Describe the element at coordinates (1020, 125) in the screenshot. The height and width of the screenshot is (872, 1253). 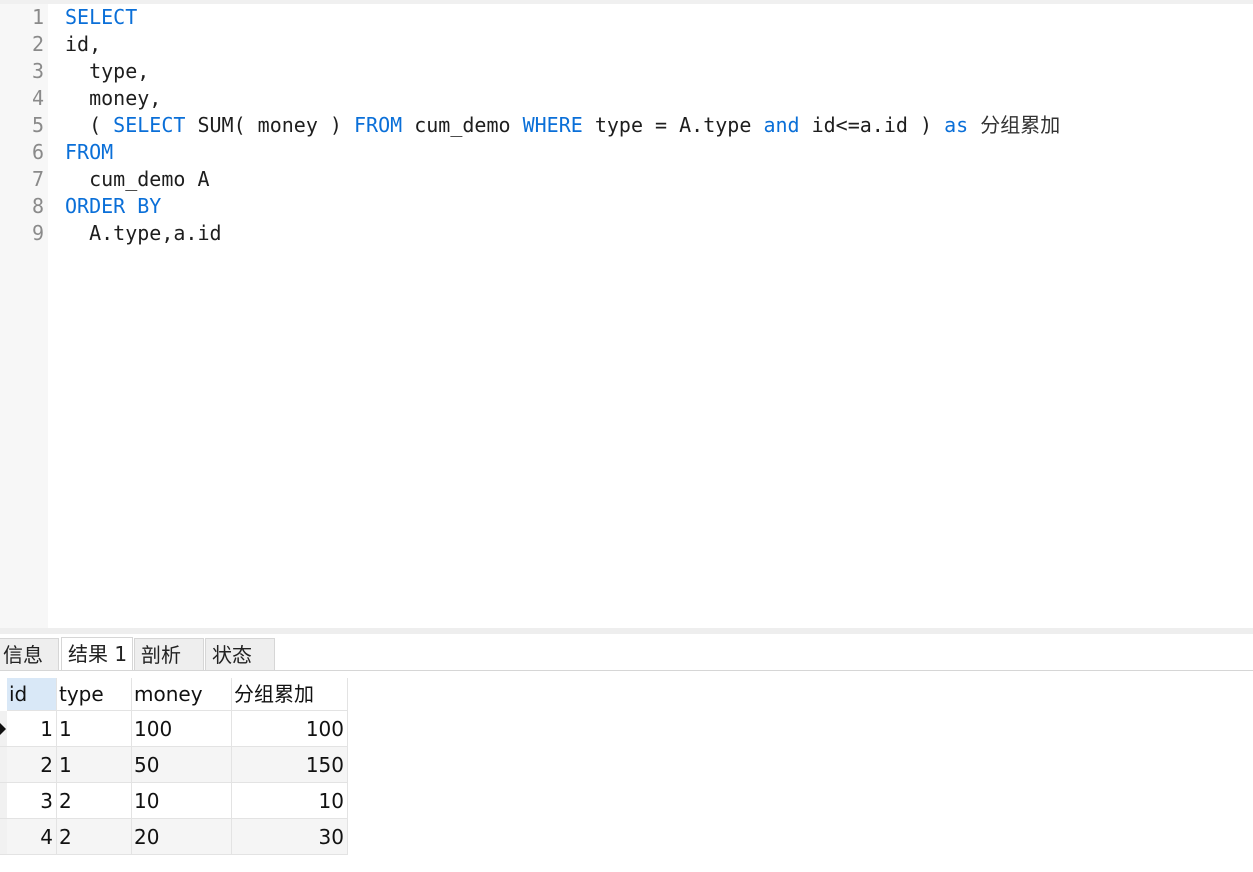
I see `code-token: 分组累加` at that location.